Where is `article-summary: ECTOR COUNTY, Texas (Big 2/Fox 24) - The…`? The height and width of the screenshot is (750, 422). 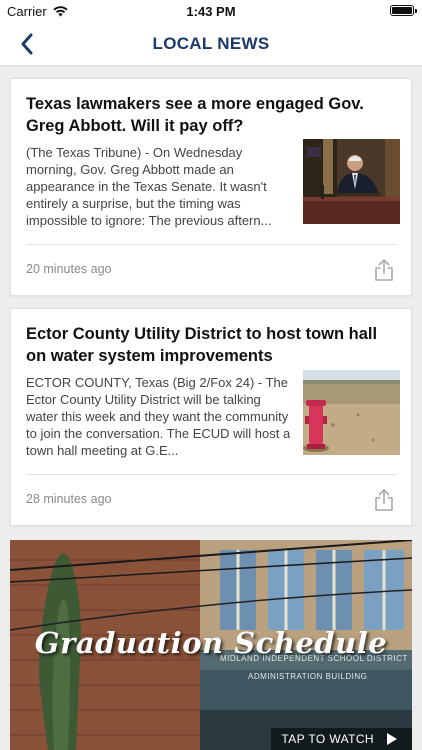 article-summary: ECTOR COUNTY, Texas (Big 2/Fox 24) - The… is located at coordinates (158, 416).